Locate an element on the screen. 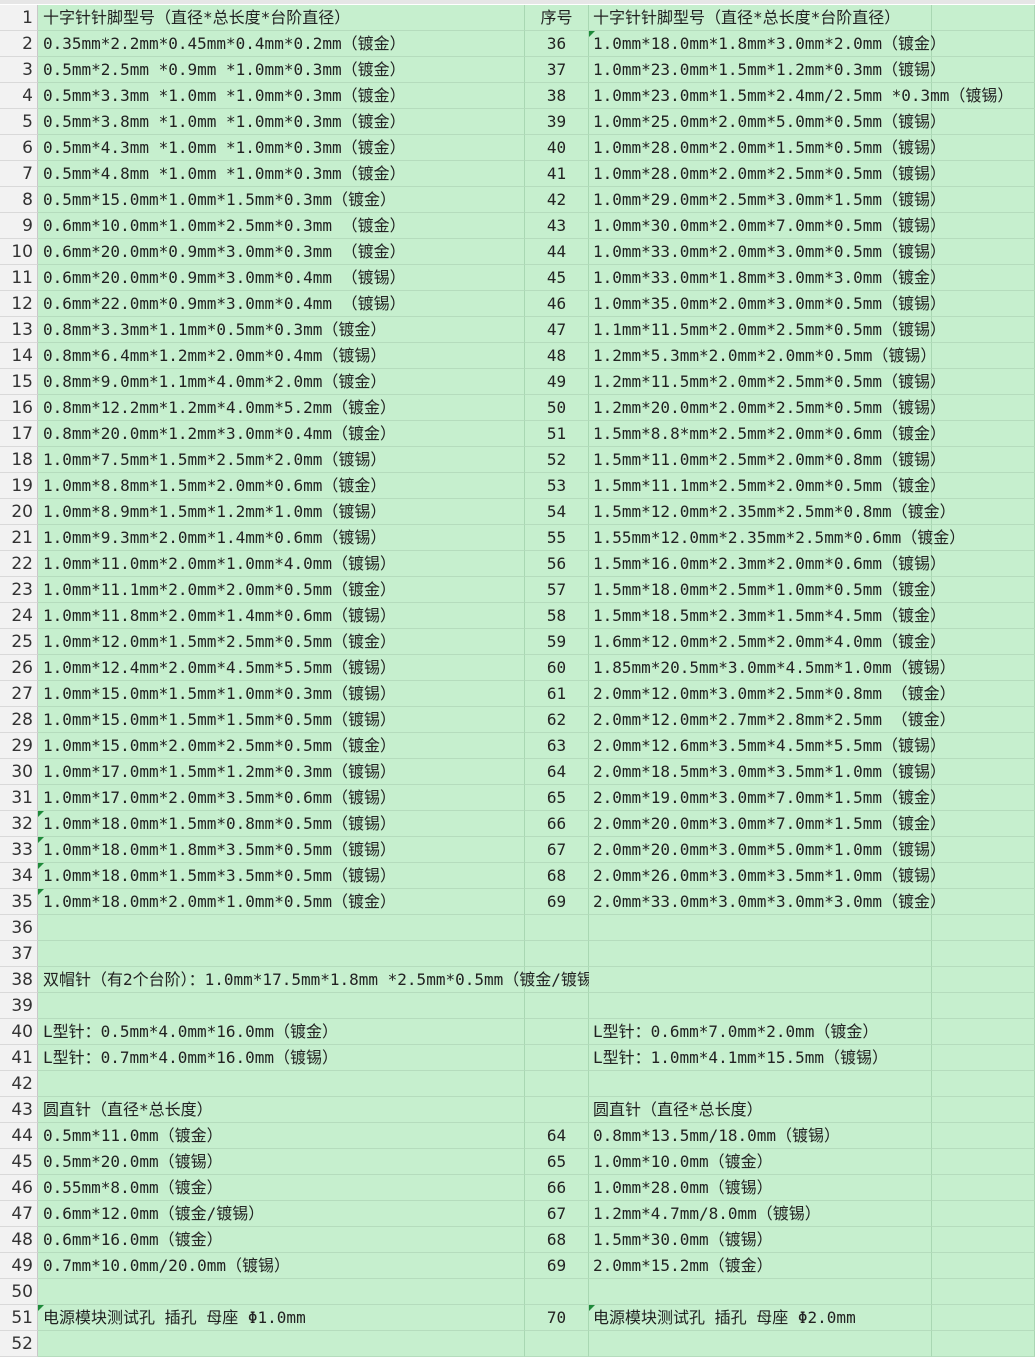 Image resolution: width=1035 pixels, height=1357 pixels. row-number: 28 is located at coordinates (19, 720).